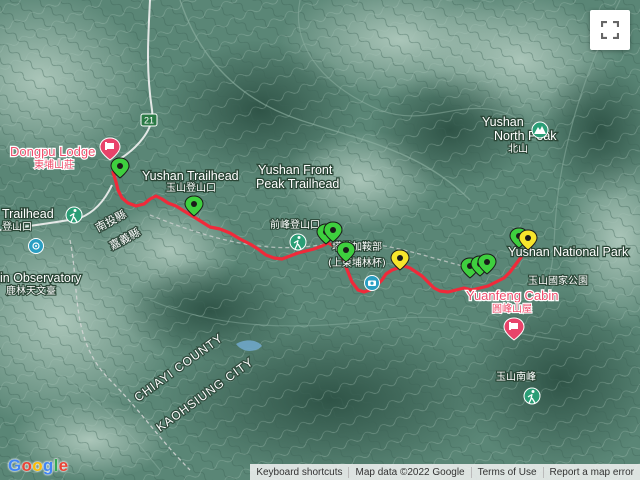 The image size is (640, 480). I want to click on hiking-south-peak-icon, so click(532, 396).